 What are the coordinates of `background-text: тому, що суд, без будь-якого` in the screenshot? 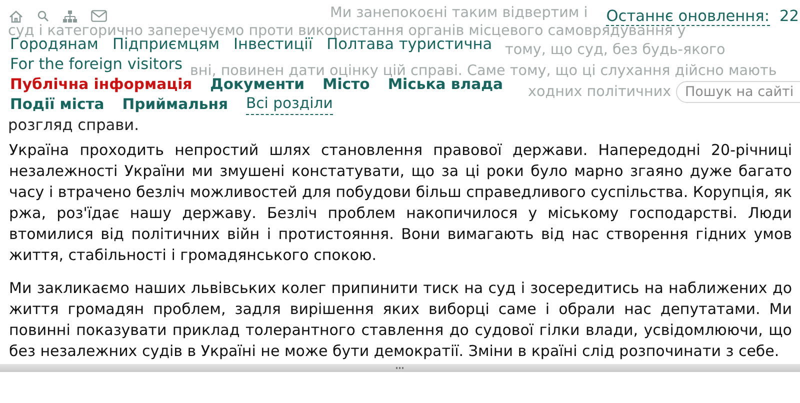 It's located at (615, 50).